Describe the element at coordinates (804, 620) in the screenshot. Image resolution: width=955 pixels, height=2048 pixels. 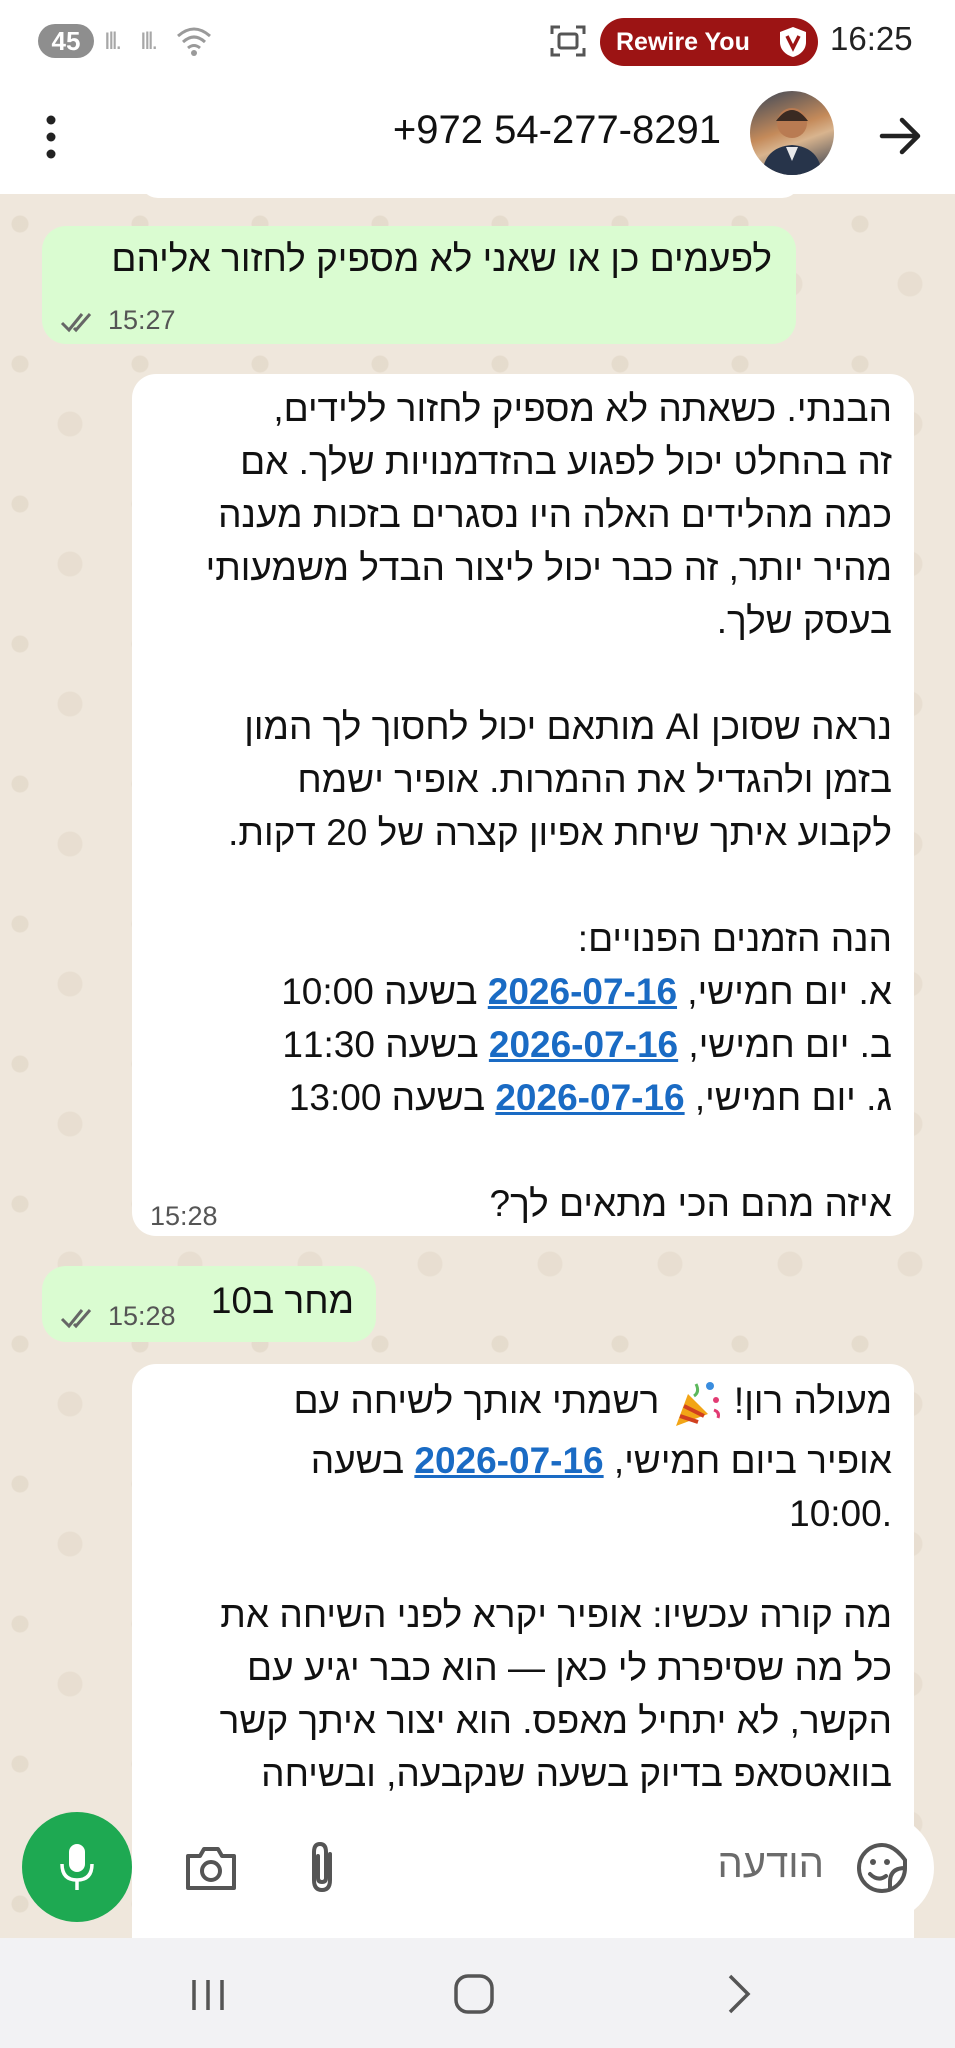
I see `message-line: בעסק שלך.` at that location.